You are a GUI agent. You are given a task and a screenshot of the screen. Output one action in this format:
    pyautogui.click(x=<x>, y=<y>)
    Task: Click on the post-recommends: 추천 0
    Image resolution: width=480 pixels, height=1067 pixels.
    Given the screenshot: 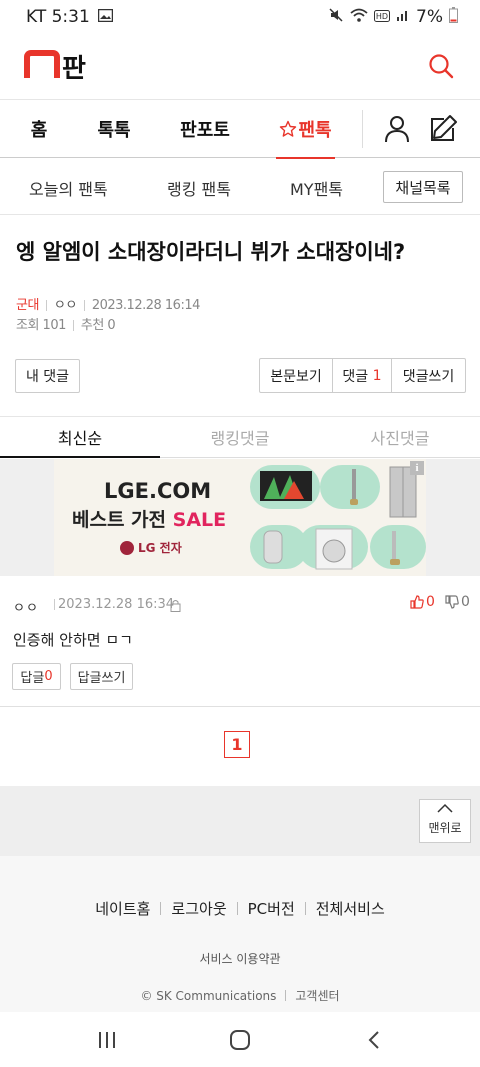 What is the action you would take?
    pyautogui.click(x=98, y=325)
    